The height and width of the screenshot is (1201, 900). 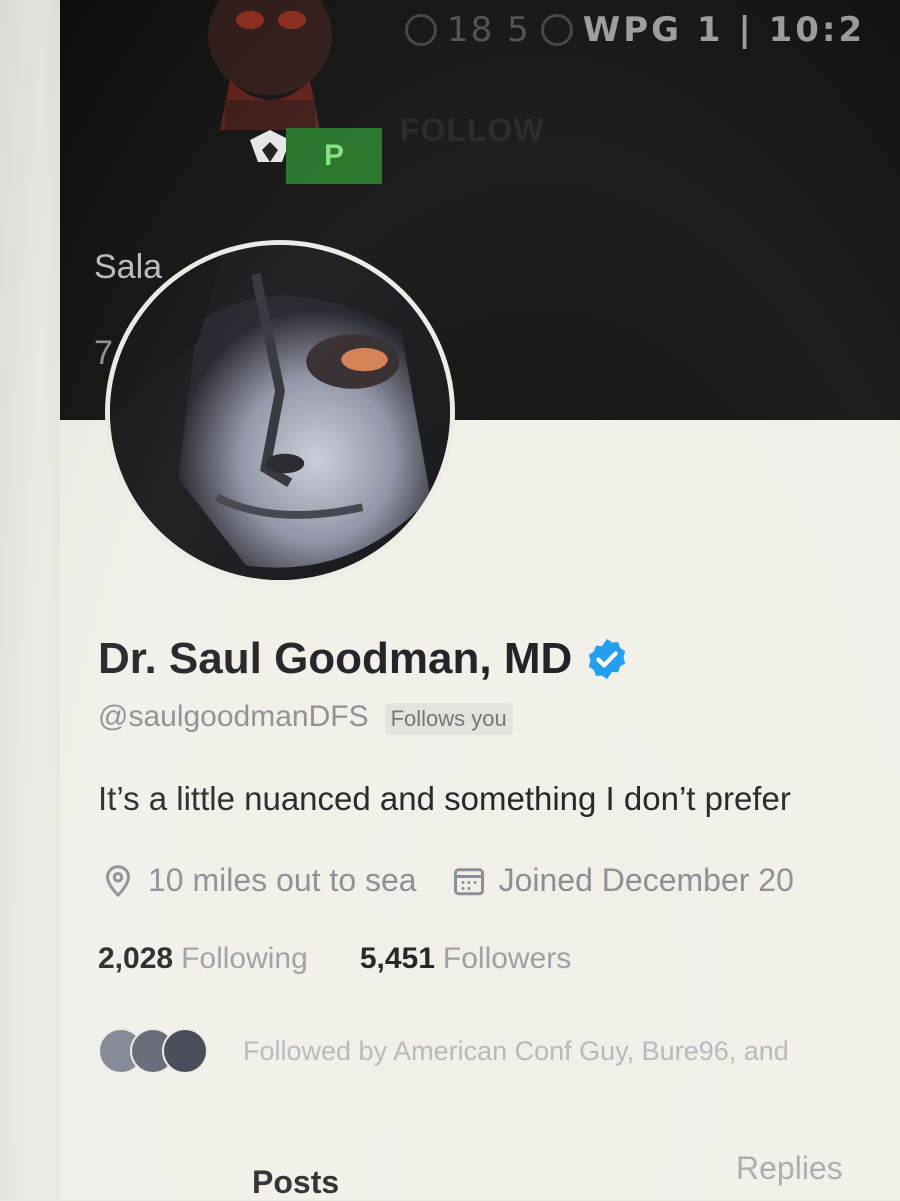 What do you see at coordinates (397, 959) in the screenshot?
I see `followers-count: 5,451` at bounding box center [397, 959].